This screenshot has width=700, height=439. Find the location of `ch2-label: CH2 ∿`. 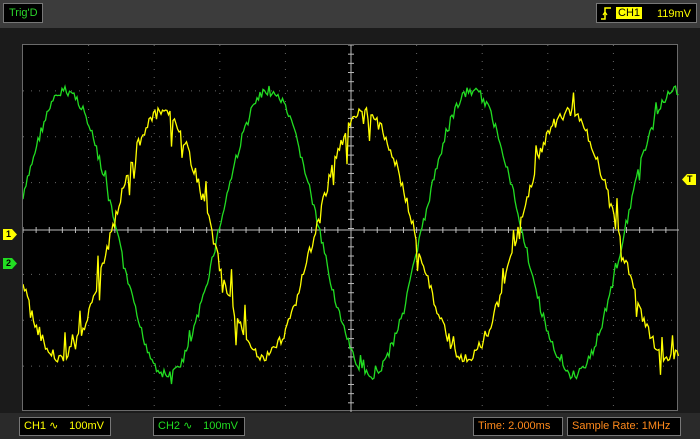

ch2-label: CH2 ∿ is located at coordinates (175, 426).